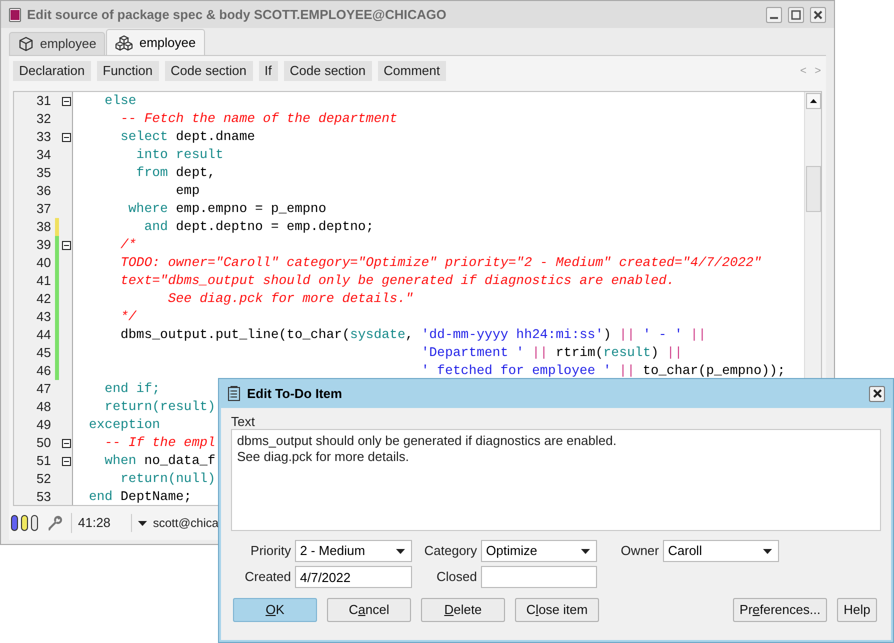 The image size is (894, 643). Describe the element at coordinates (43, 371) in the screenshot. I see `line-number: 46` at that location.